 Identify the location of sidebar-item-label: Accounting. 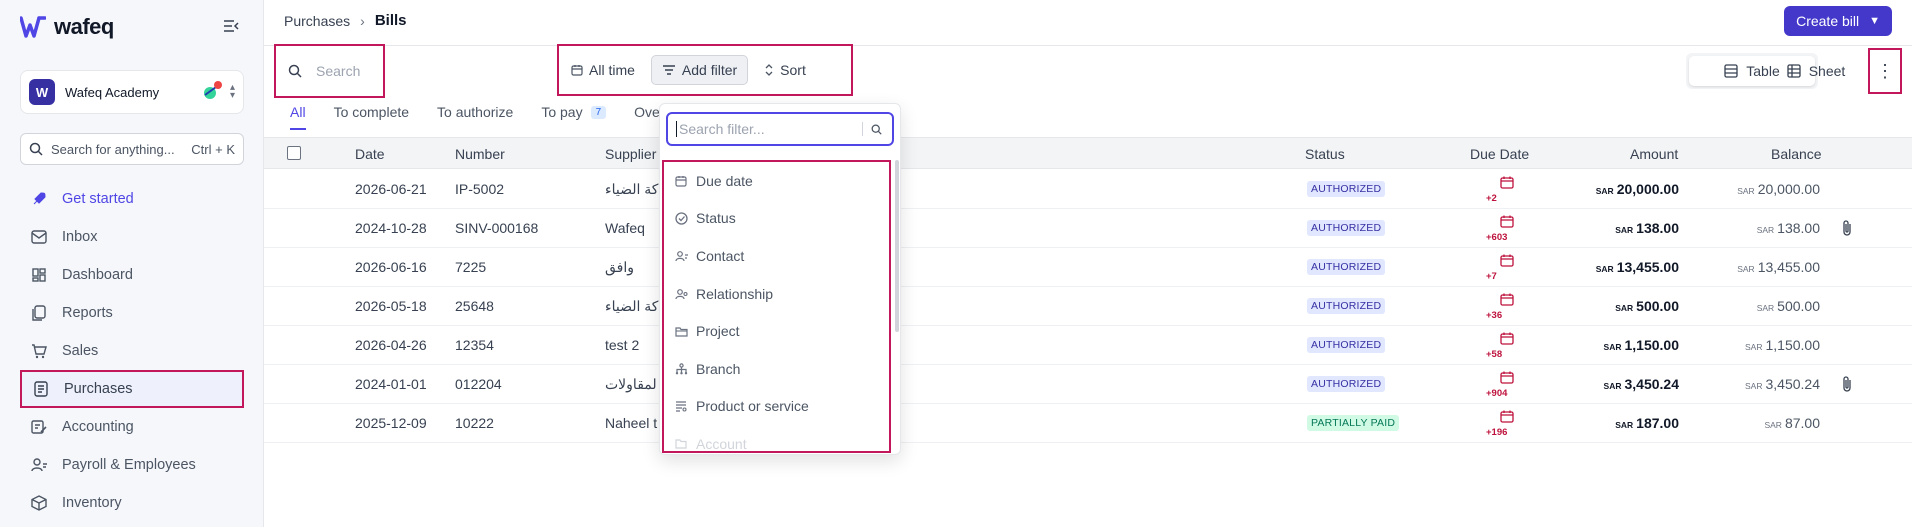
(98, 427).